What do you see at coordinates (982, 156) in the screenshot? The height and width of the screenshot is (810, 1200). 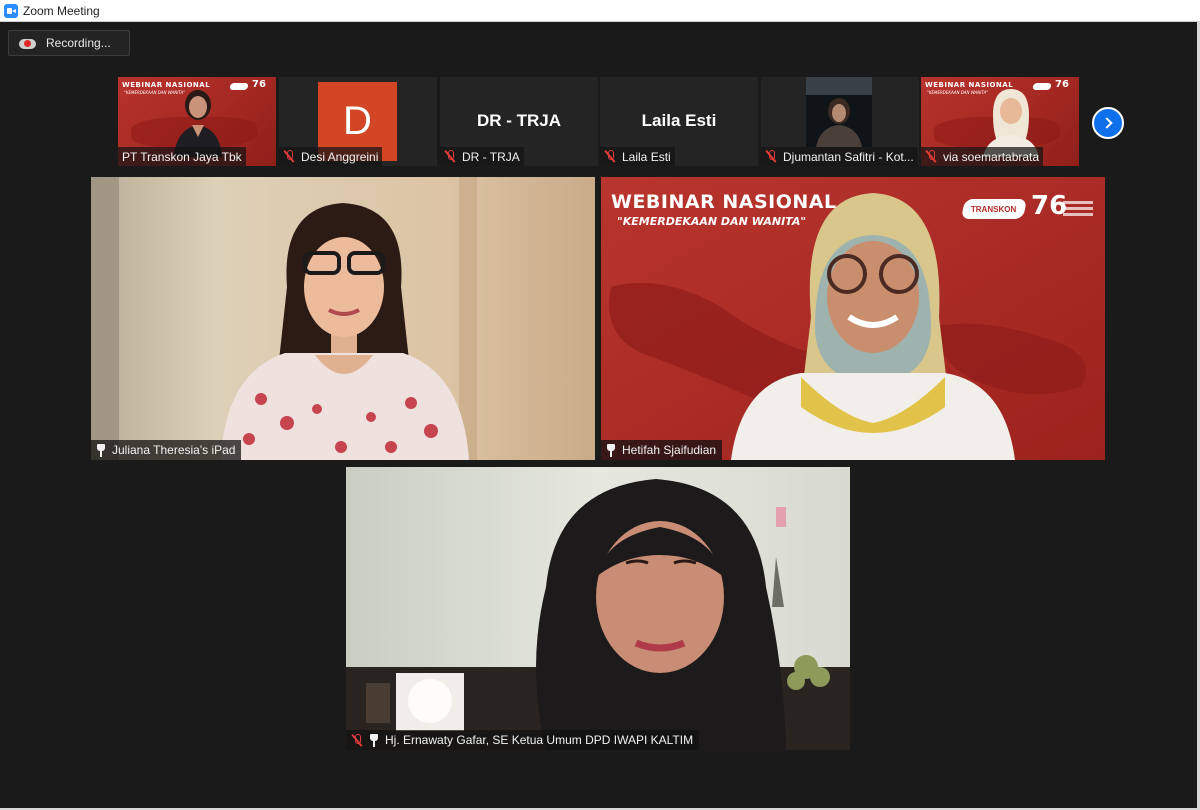 I see `participant-name-label: via soemartabrata` at bounding box center [982, 156].